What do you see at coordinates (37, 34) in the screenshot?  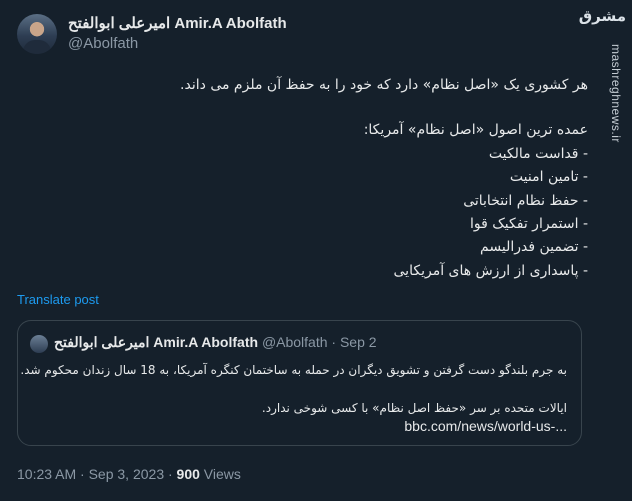 I see `author-avatar` at bounding box center [37, 34].